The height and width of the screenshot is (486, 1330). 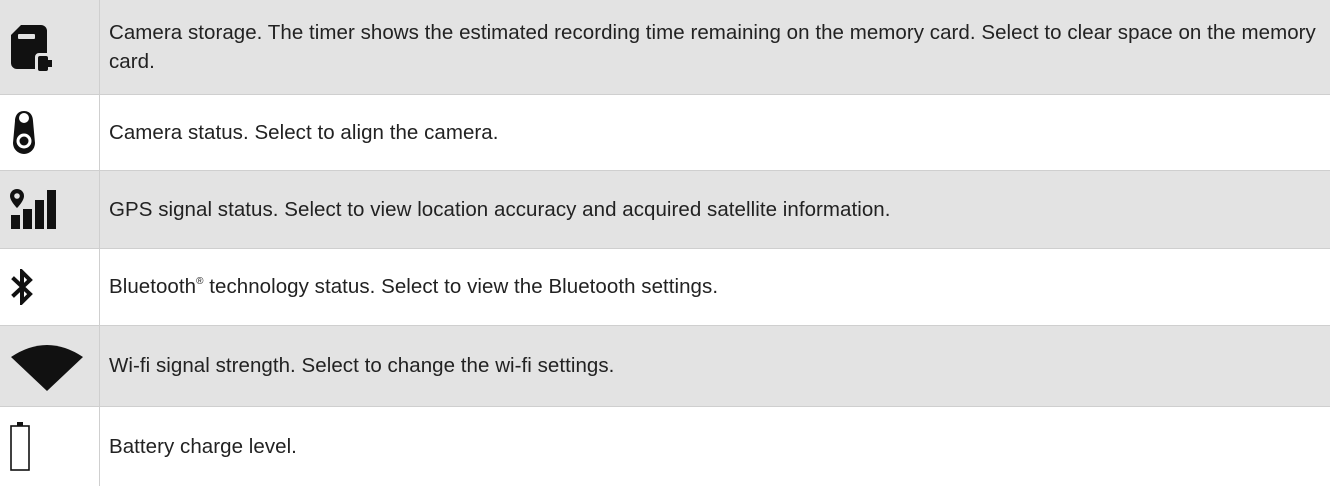 I want to click on wifi-signal-icon, so click(x=47, y=367).